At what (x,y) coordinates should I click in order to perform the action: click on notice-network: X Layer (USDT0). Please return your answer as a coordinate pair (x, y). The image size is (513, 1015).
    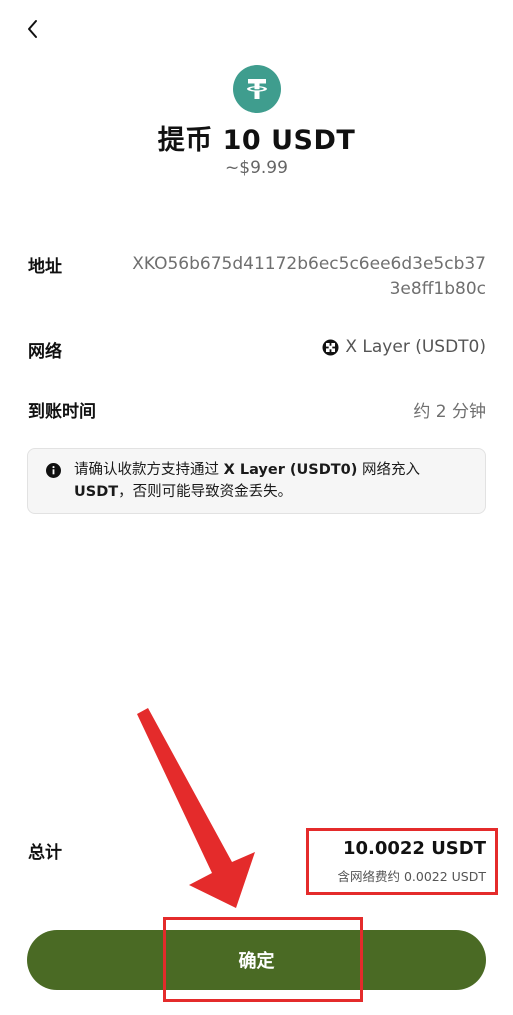
    Looking at the image, I should click on (290, 470).